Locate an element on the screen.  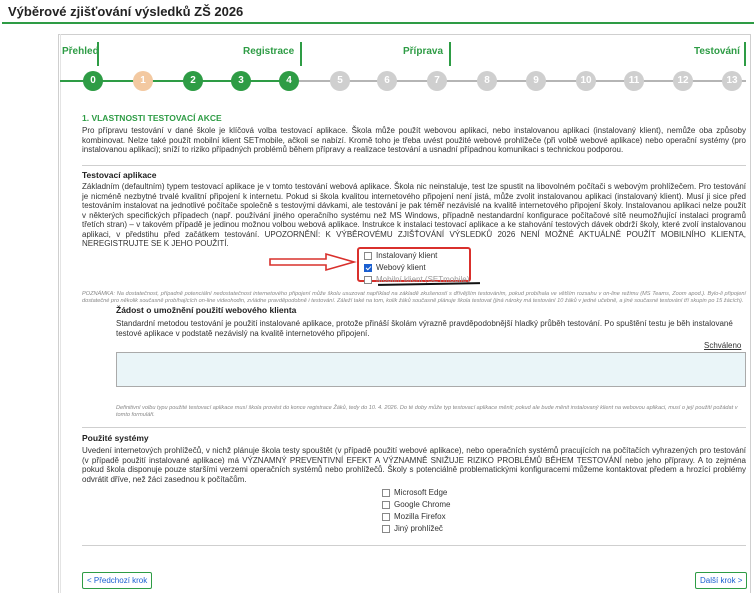
option-edge: Microsoft Edge is located at coordinates (414, 492).